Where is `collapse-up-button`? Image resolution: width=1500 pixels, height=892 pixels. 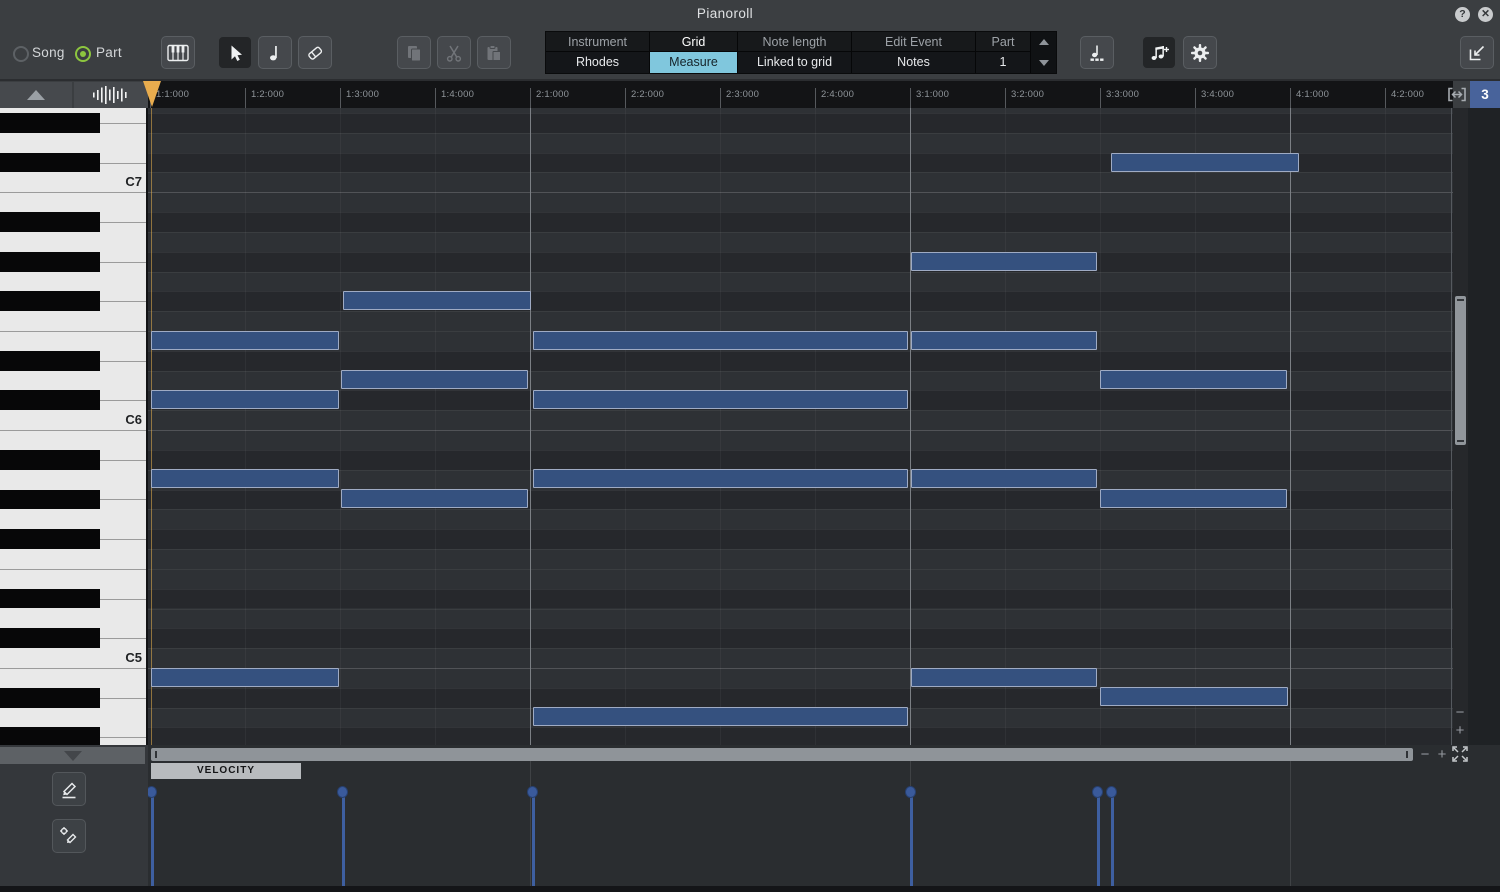 collapse-up-button is located at coordinates (36, 95).